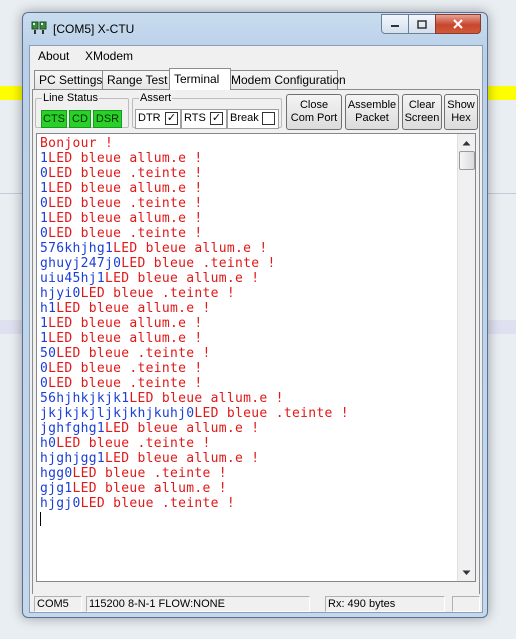 This screenshot has width=516, height=639. What do you see at coordinates (171, 118) in the screenshot?
I see `dtr-checkbox: ✓` at bounding box center [171, 118].